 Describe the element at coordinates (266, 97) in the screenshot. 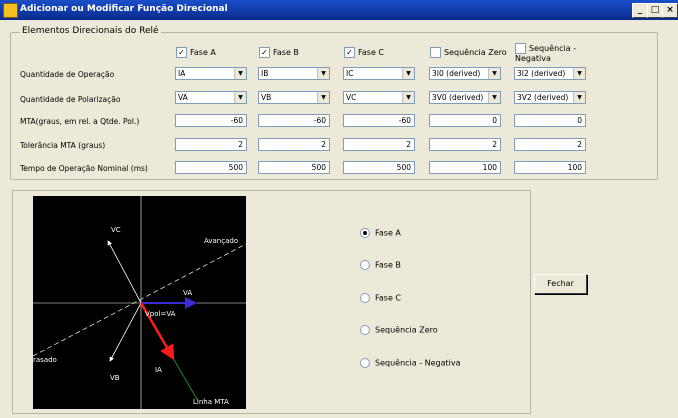

I see `select-value: VB` at that location.